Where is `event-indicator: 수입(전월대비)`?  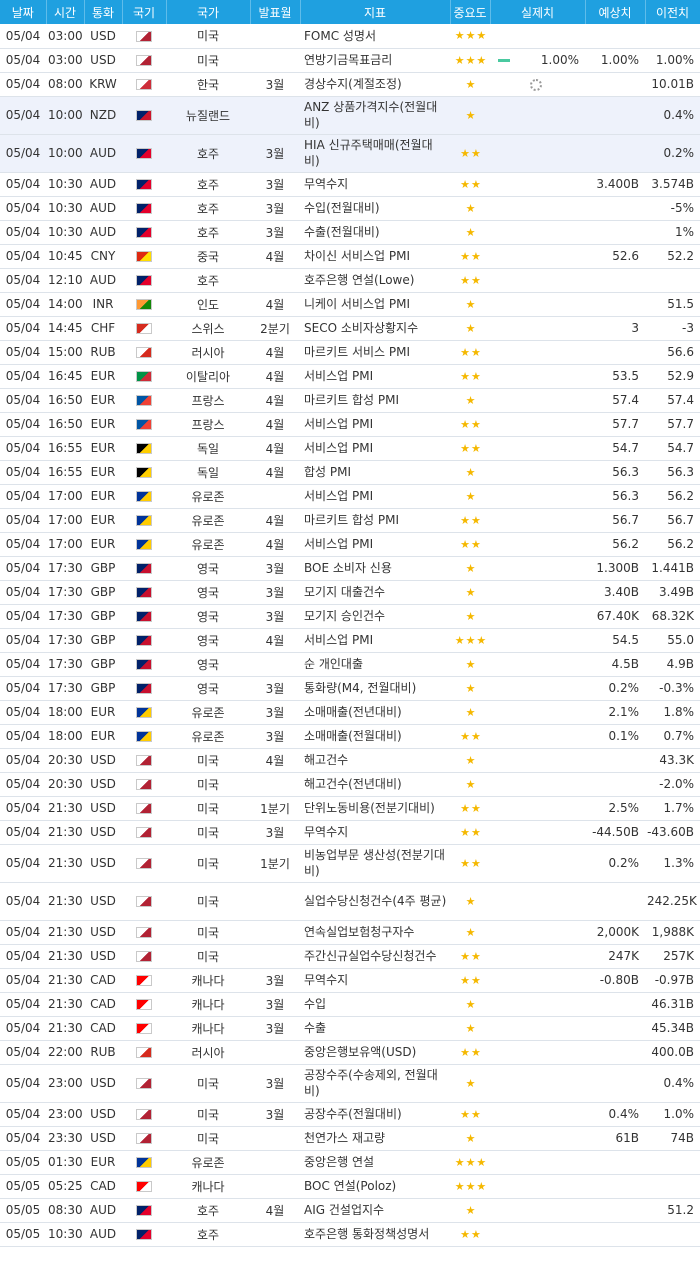 event-indicator: 수입(전월대비) is located at coordinates (375, 208).